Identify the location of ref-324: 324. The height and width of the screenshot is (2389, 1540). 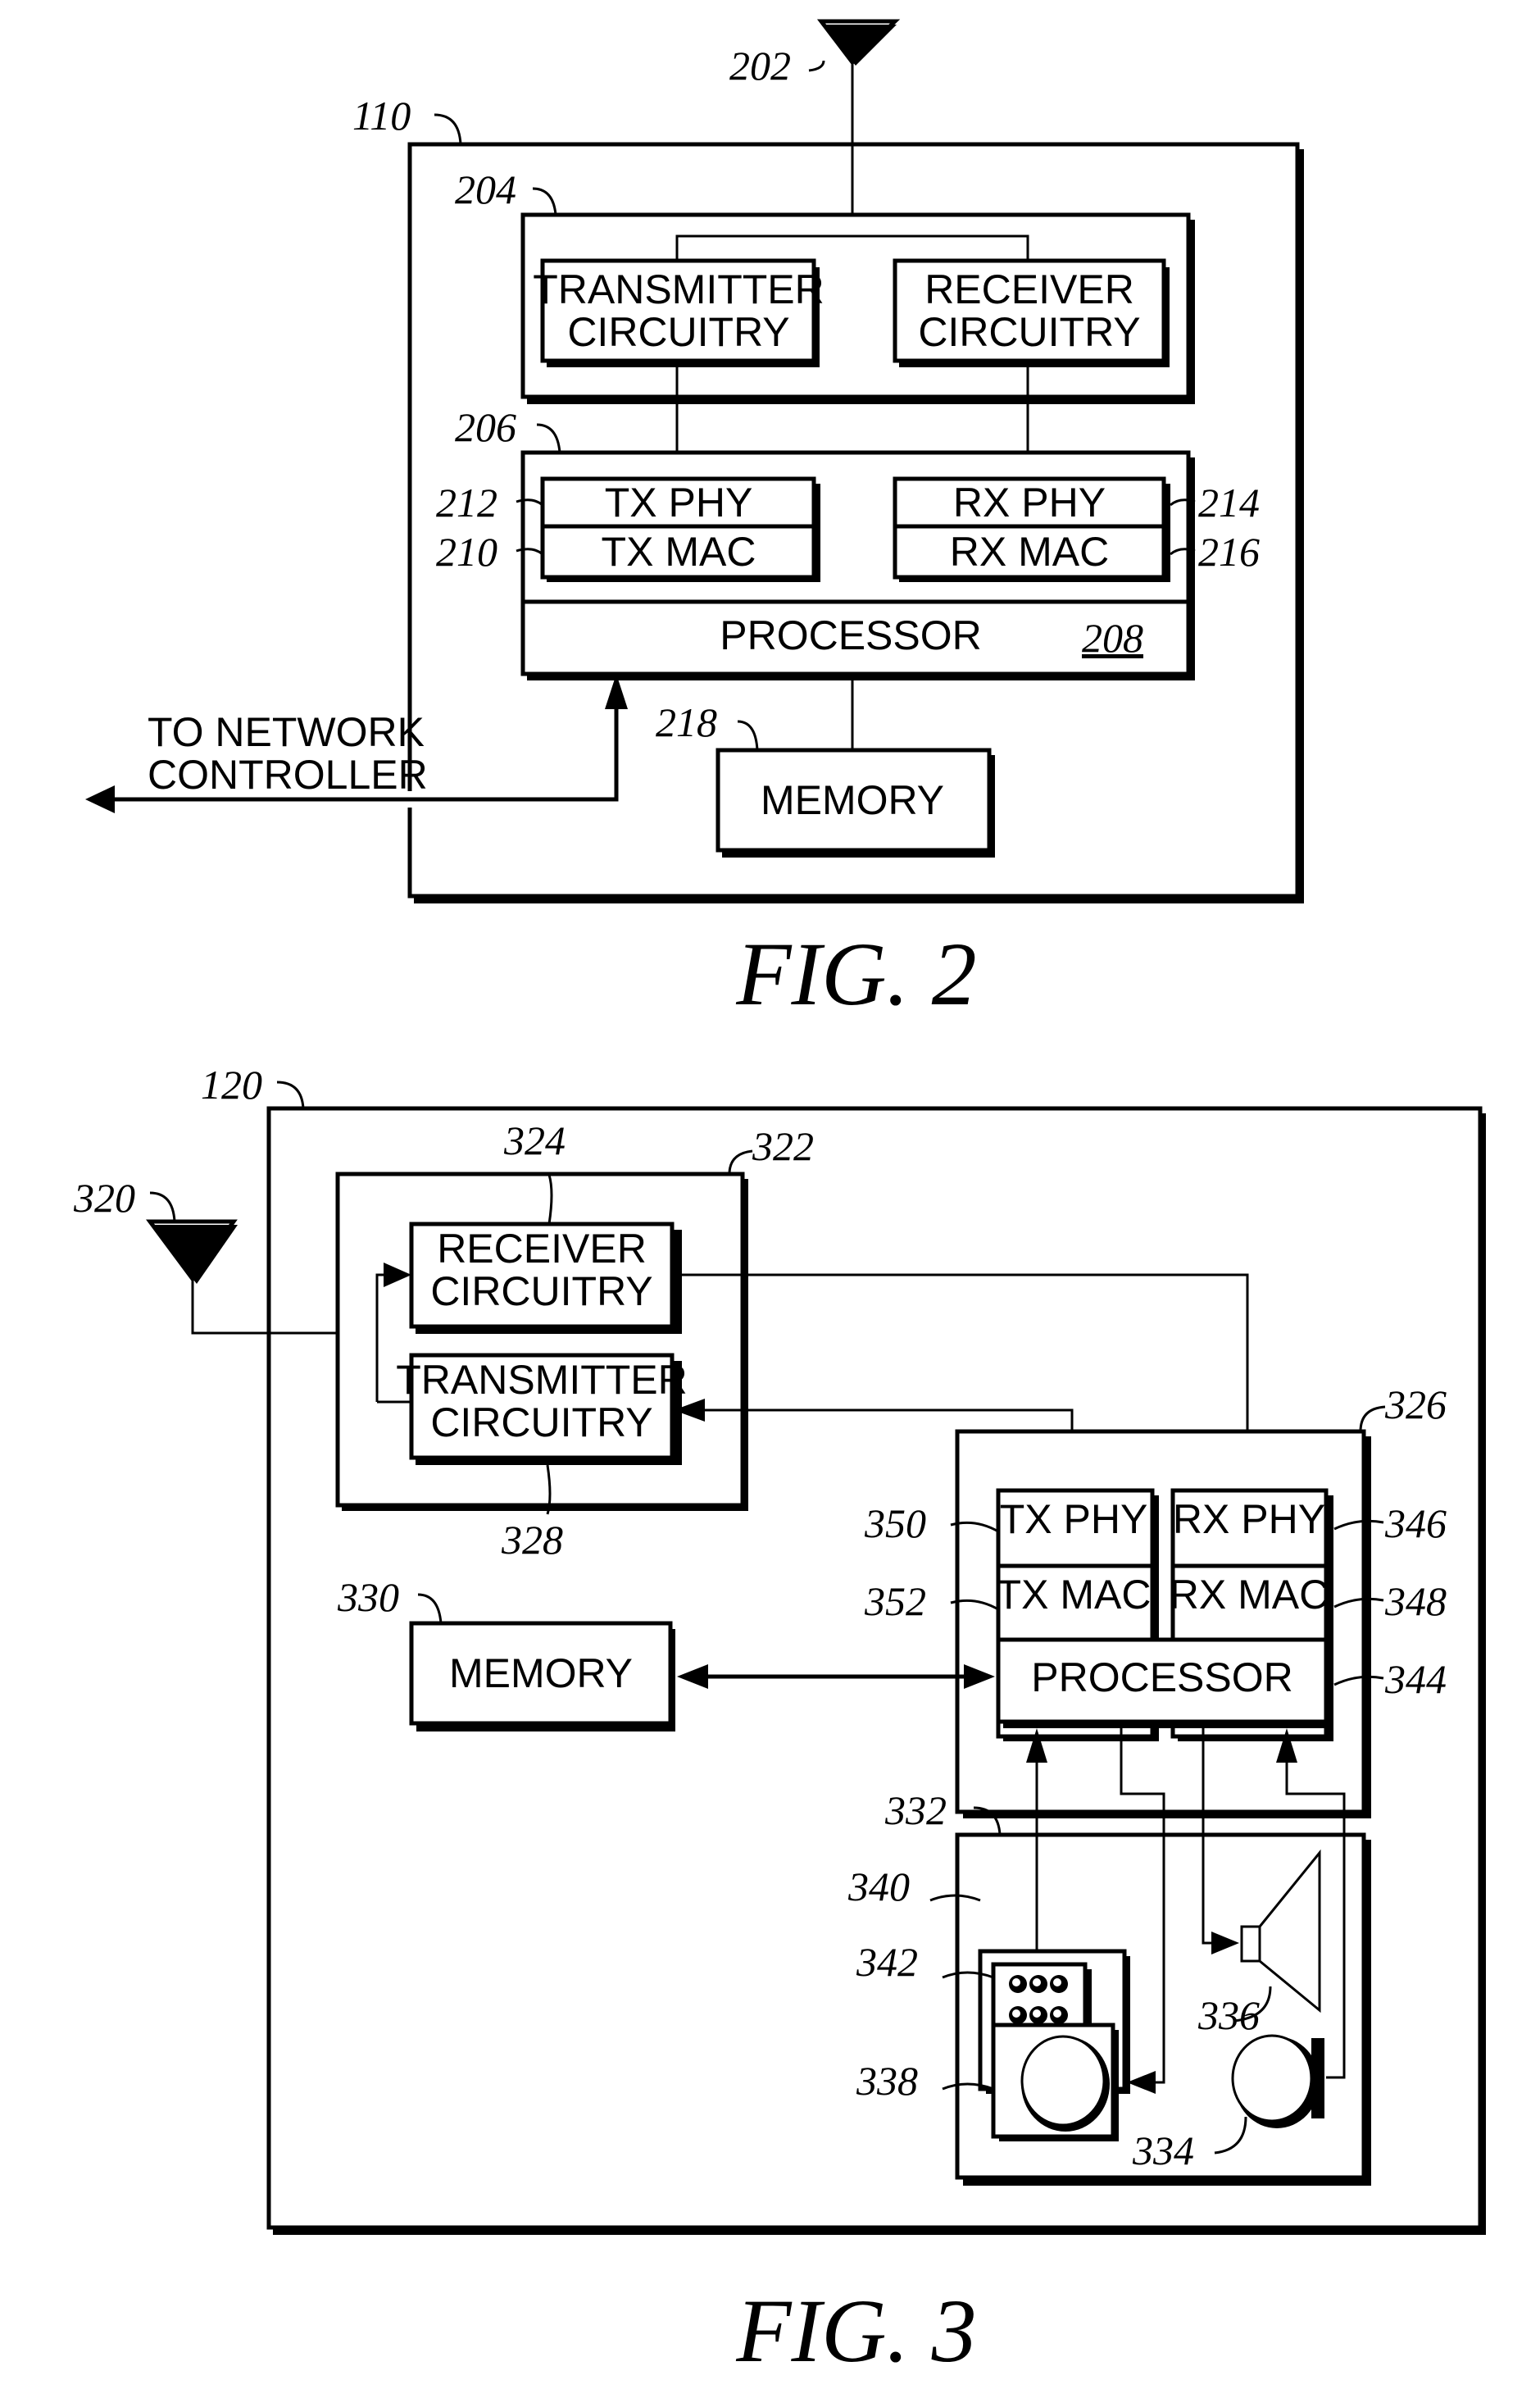
(534, 1140).